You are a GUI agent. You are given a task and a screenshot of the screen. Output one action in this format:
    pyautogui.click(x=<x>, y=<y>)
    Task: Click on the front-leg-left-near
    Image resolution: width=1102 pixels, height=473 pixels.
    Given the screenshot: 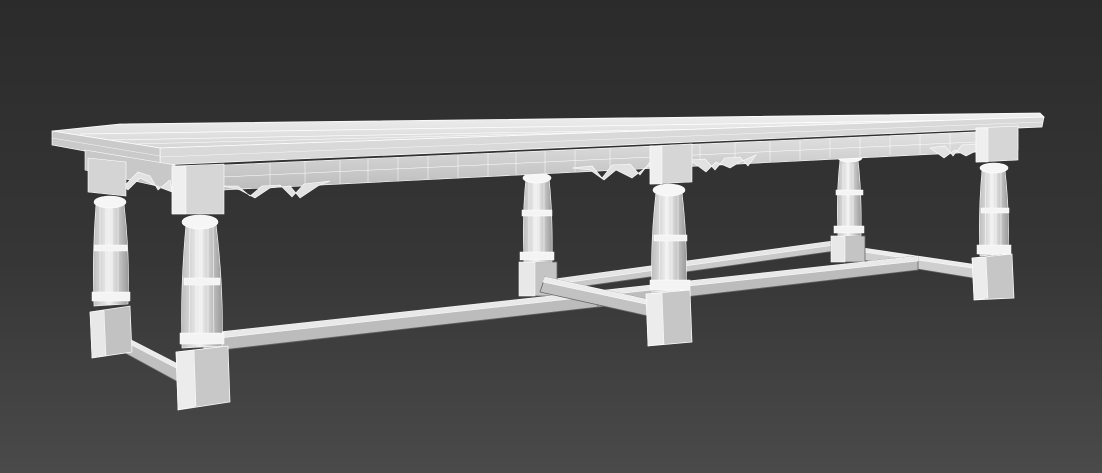 What is the action you would take?
    pyautogui.click(x=201, y=287)
    